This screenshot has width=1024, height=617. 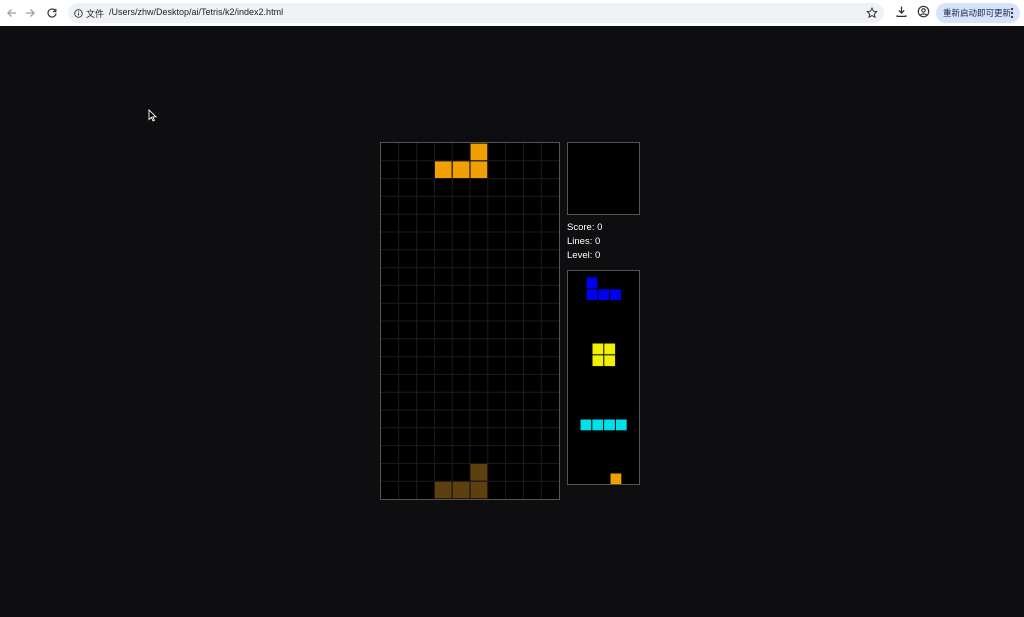 I want to click on board-grid, so click(x=470, y=321).